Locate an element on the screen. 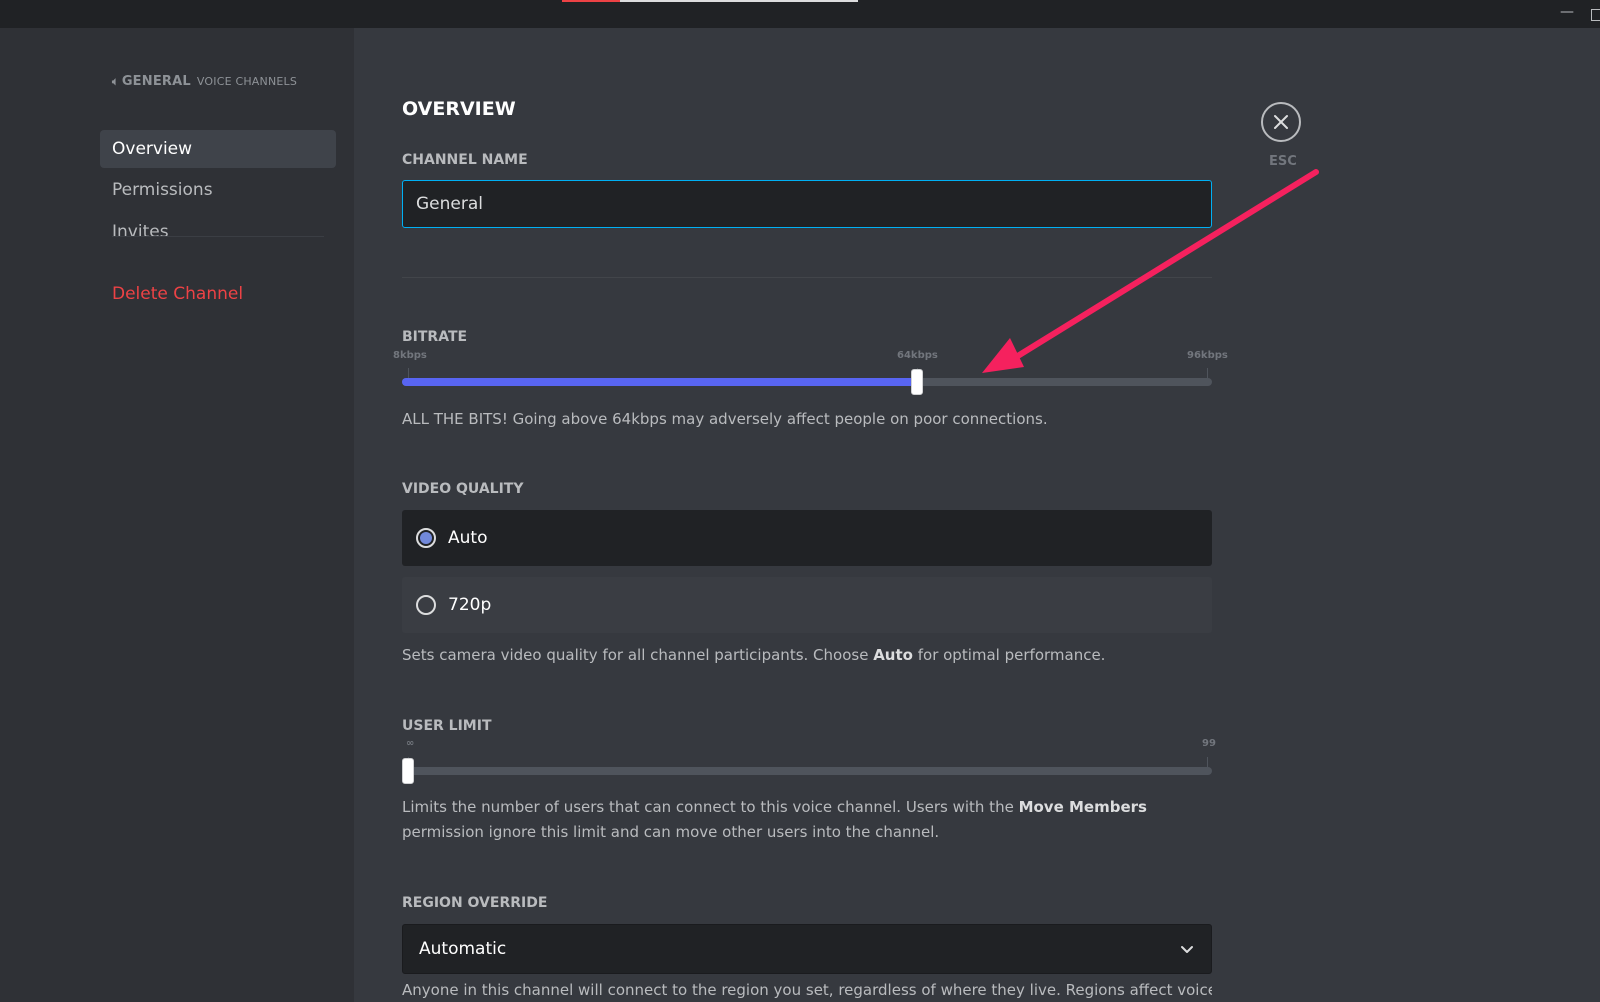 The image size is (1600, 1002). video-quality-description-bold: Auto is located at coordinates (893, 655).